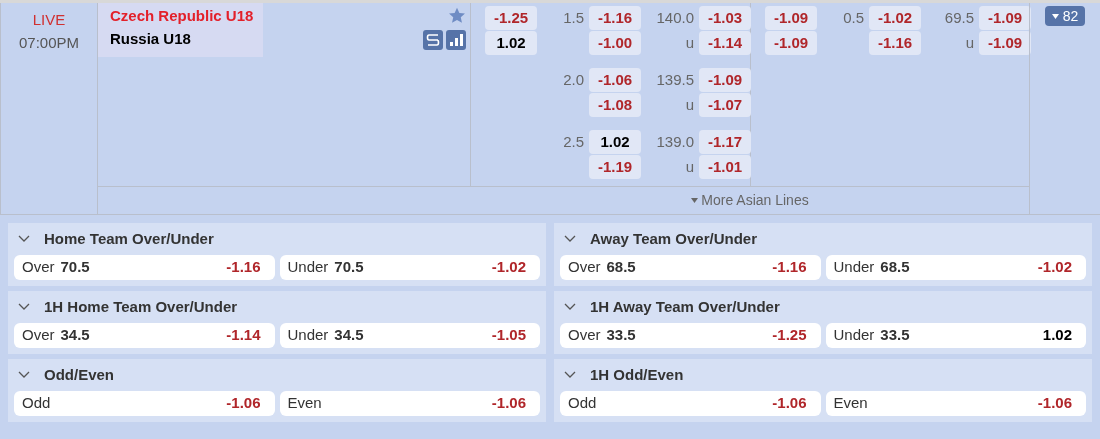 The width and height of the screenshot is (1100, 439). What do you see at coordinates (615, 43) in the screenshot?
I see `odds-button: -1.00` at bounding box center [615, 43].